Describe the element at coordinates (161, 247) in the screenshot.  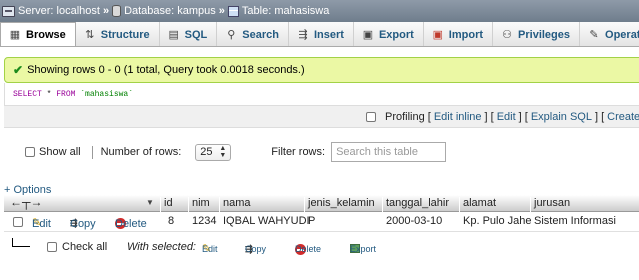
I see `with-selected-label: With selected:` at that location.